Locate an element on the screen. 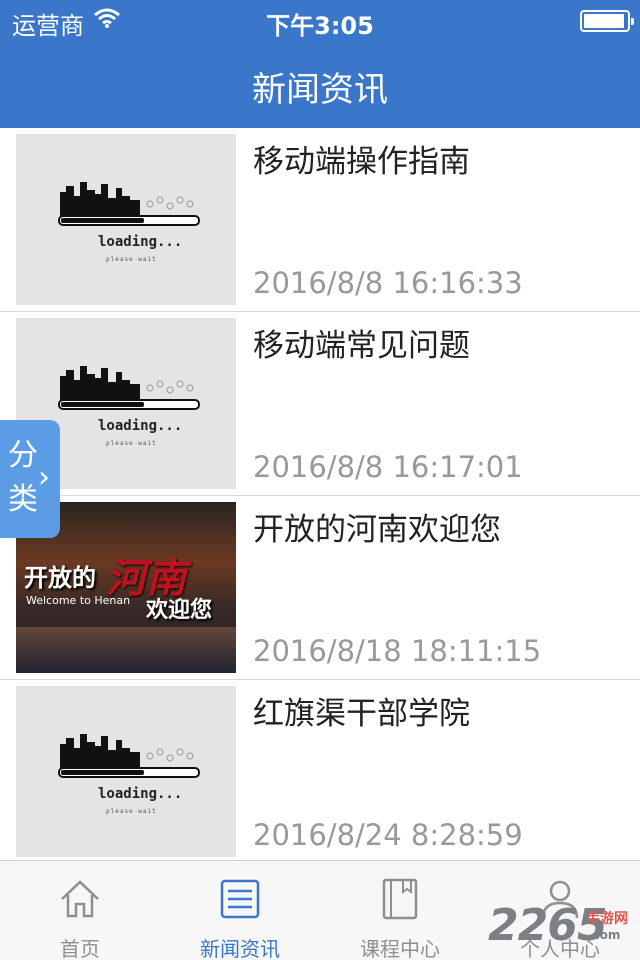 The height and width of the screenshot is (960, 640). banner-welcome-text: Welcome to Henan is located at coordinates (78, 600).